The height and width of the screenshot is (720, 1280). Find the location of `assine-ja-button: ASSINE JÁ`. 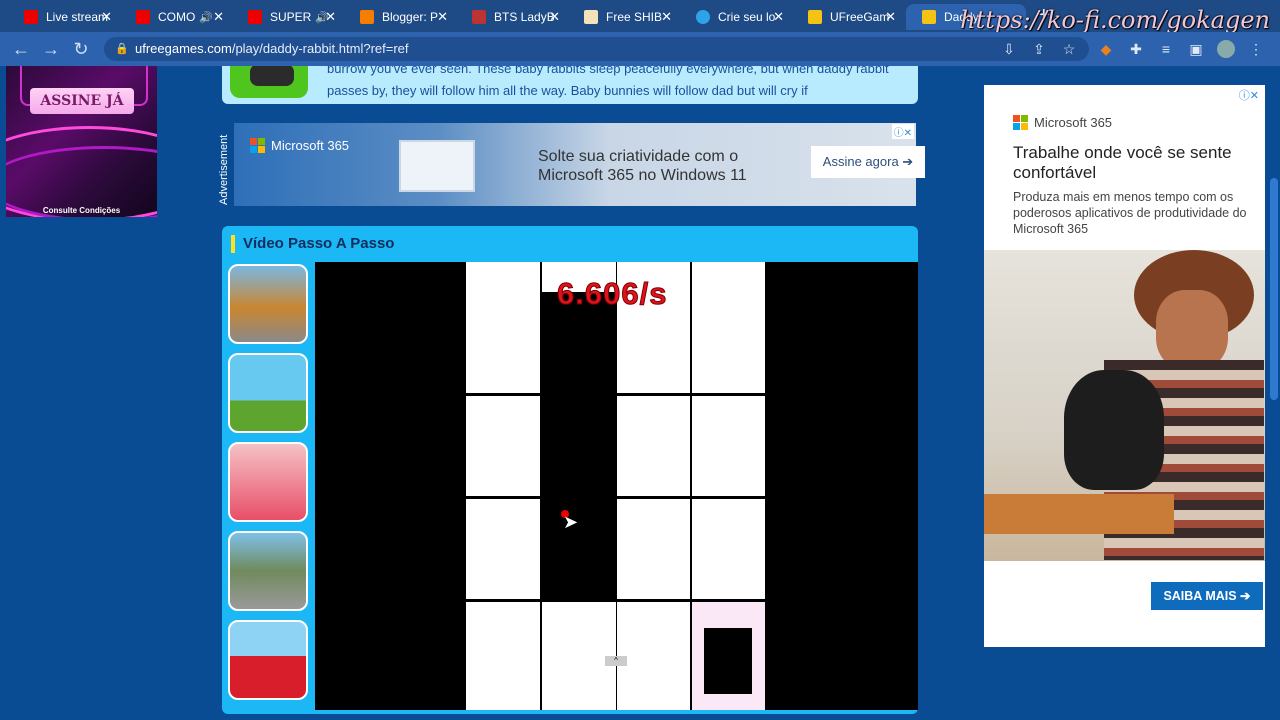

assine-ja-button: ASSINE JÁ is located at coordinates (82, 101).